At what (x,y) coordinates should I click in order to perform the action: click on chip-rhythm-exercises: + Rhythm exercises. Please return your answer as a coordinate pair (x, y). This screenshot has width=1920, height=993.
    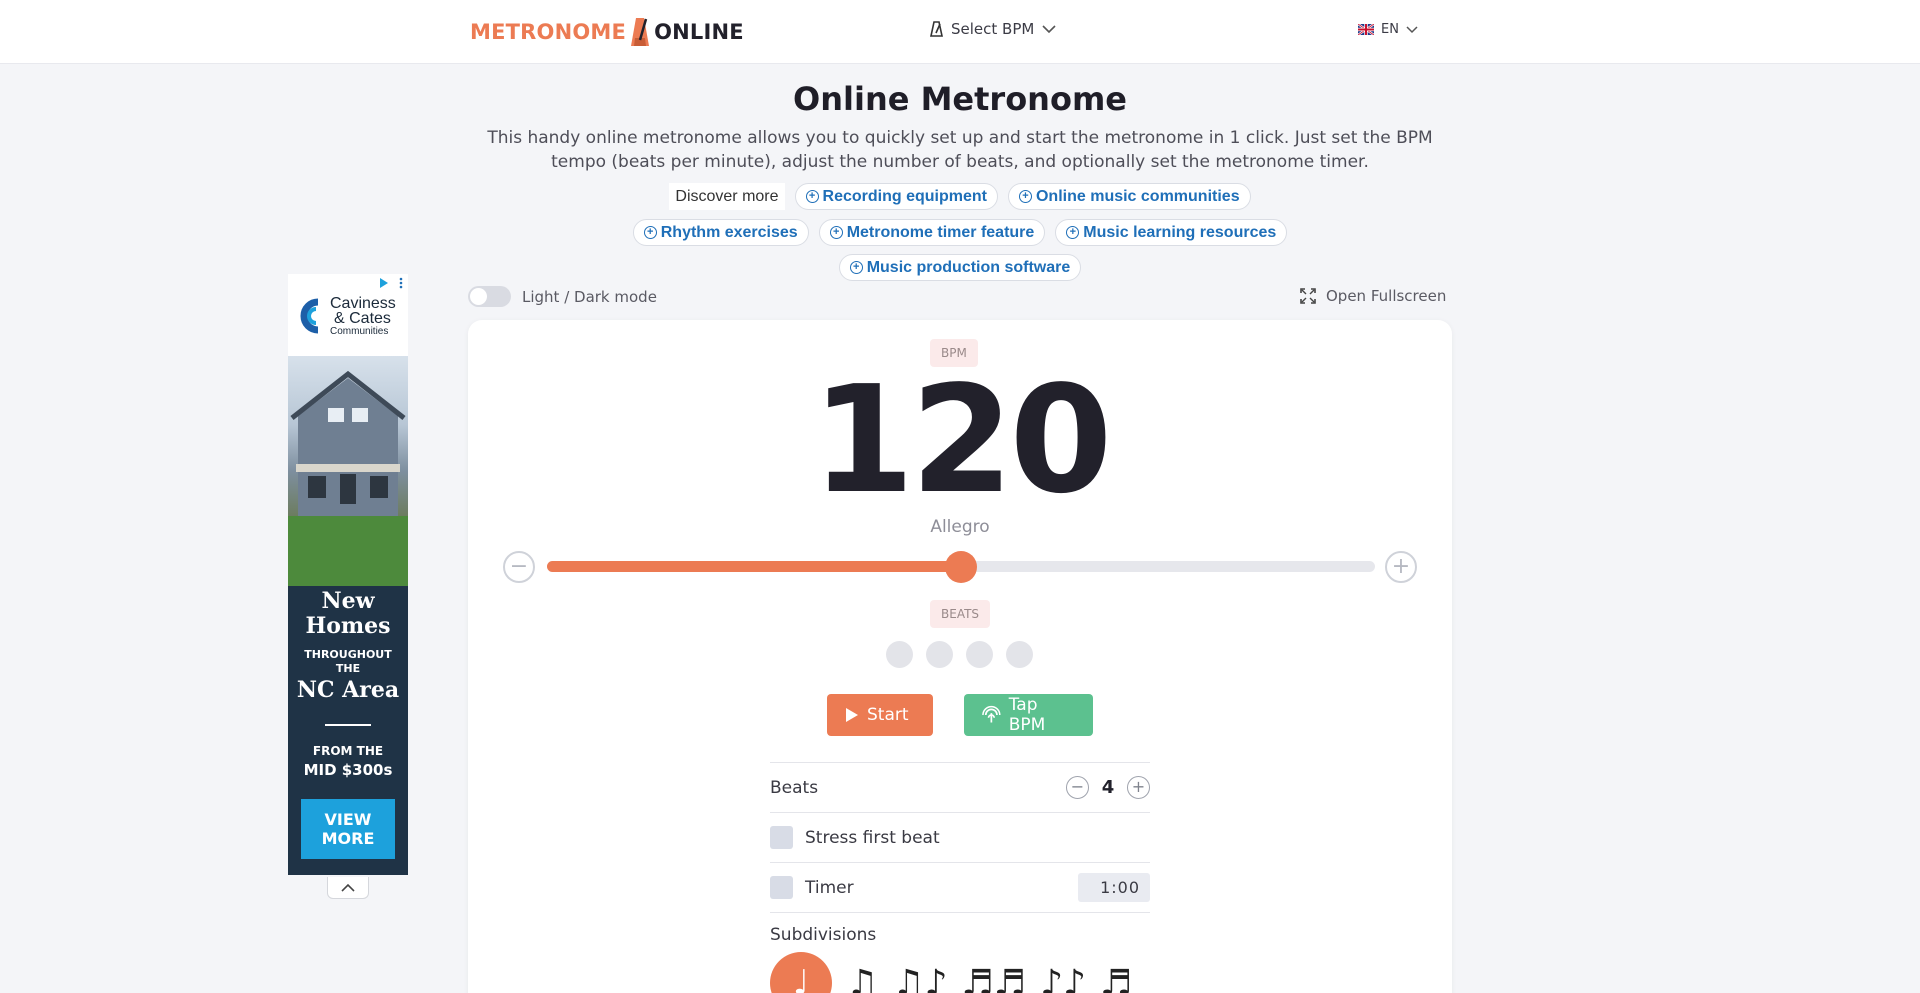
    Looking at the image, I should click on (720, 232).